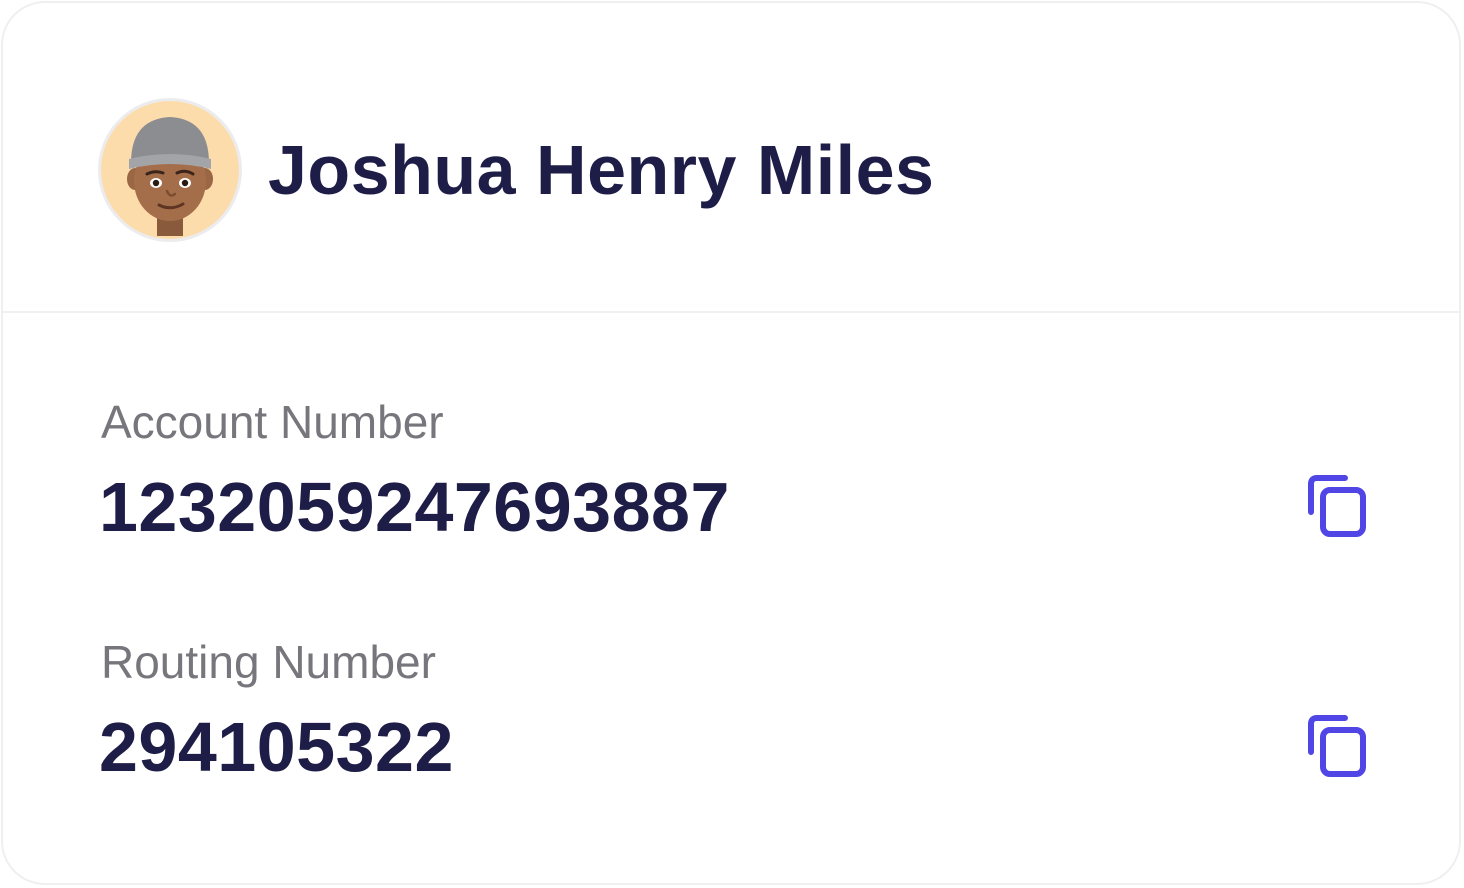 This screenshot has width=1464, height=888. I want to click on copy-routing-number-button, so click(1335, 748).